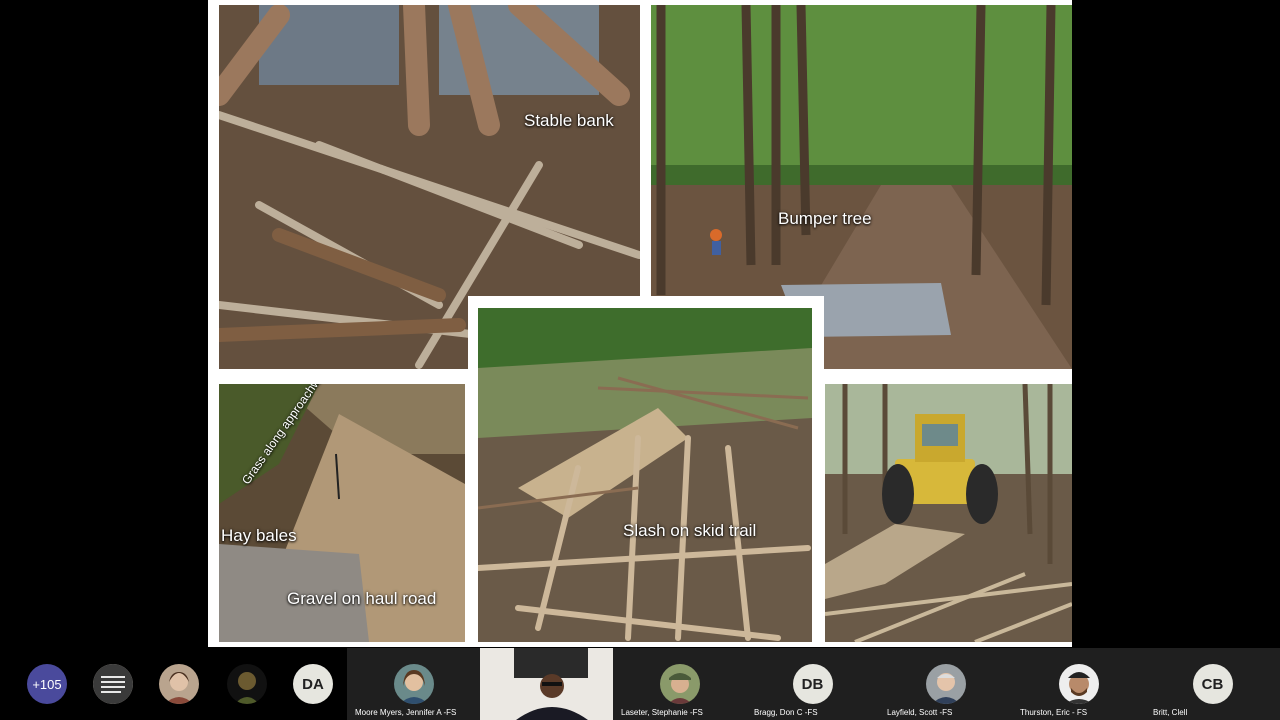  I want to click on avatar-initials: DA, so click(313, 684).